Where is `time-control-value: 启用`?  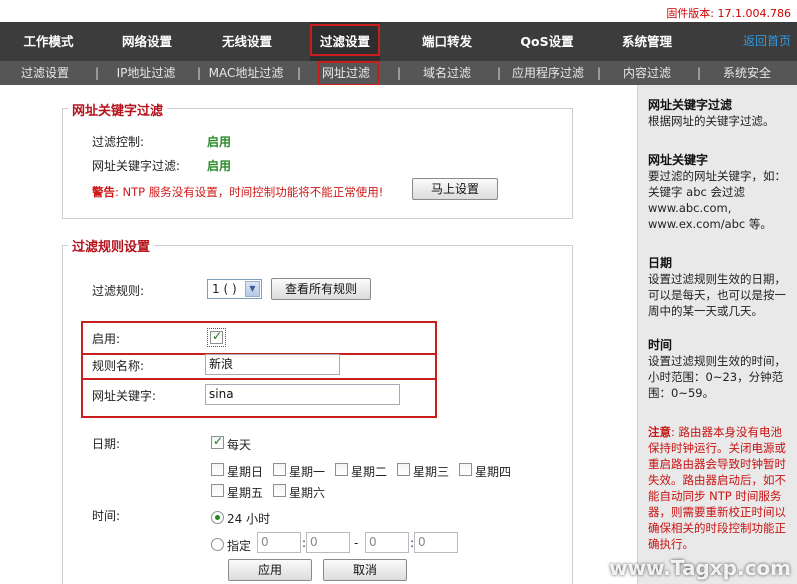 time-control-value: 启用 is located at coordinates (219, 142).